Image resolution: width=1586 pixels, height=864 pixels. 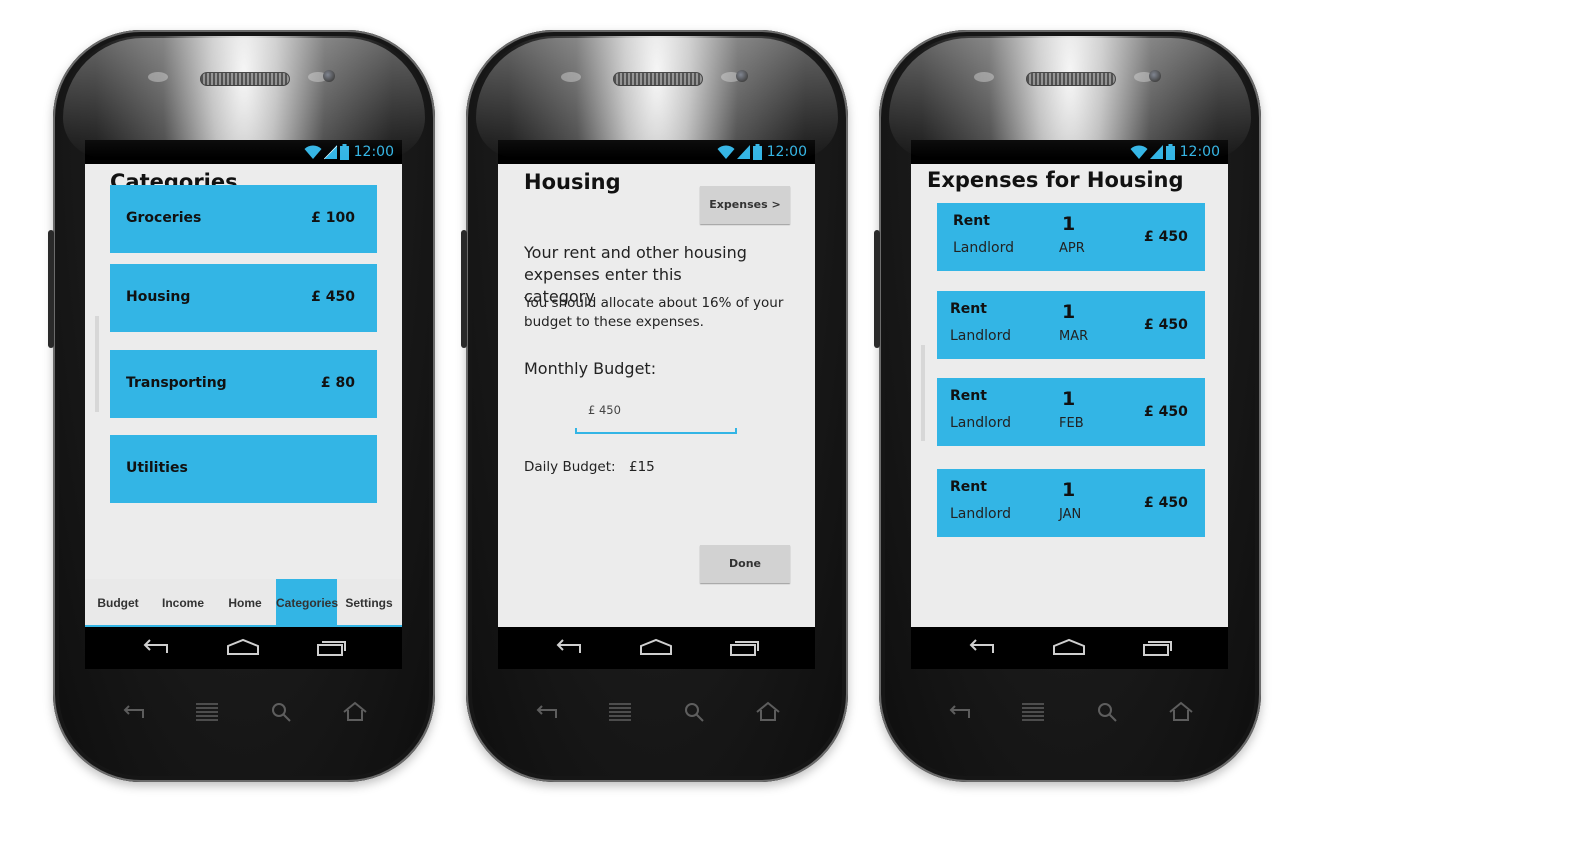 What do you see at coordinates (1071, 412) in the screenshot?
I see `expense-card: Rent Landlord 1 FEB £ 450` at bounding box center [1071, 412].